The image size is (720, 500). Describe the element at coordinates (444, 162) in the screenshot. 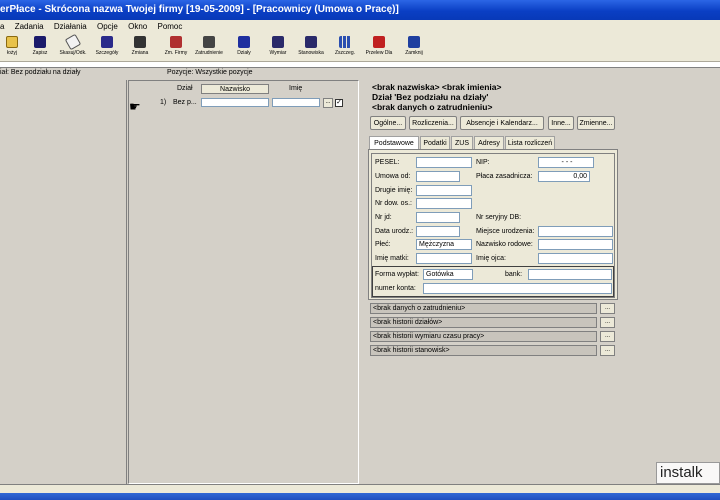

I see `pesel-input` at that location.